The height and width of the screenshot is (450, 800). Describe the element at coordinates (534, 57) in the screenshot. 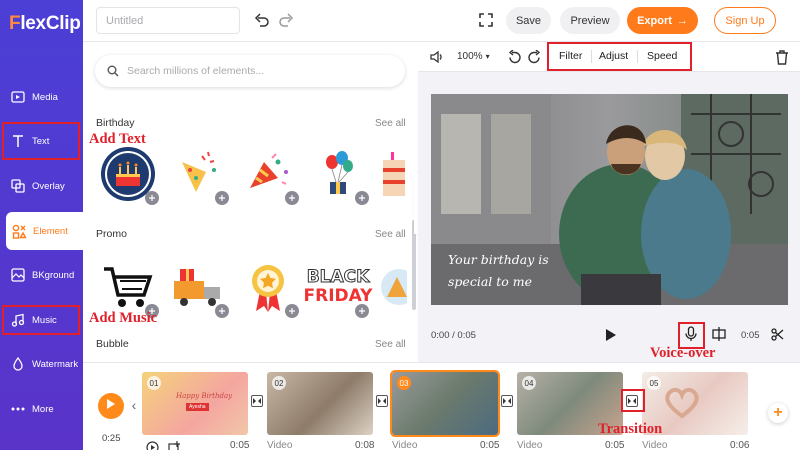

I see `rotate-right-icon` at that location.